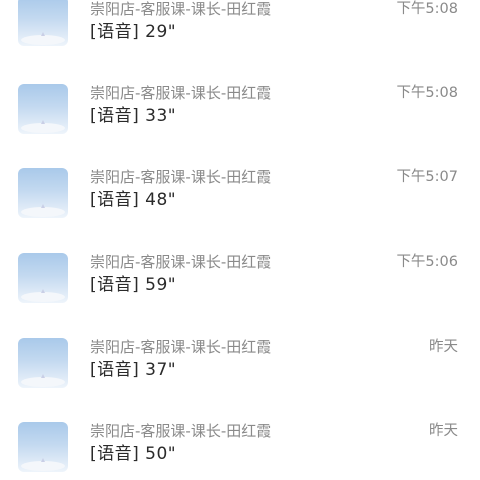 The height and width of the screenshot is (480, 480). I want to click on message-preview: [语音] 48", so click(133, 200).